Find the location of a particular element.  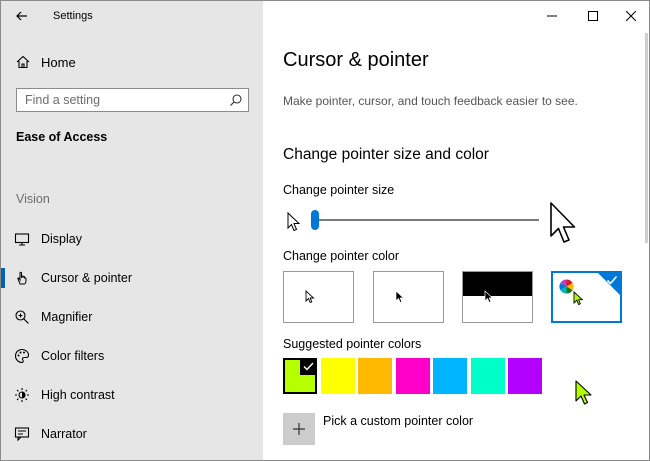

sidebar-item-display: Display is located at coordinates (132, 239).